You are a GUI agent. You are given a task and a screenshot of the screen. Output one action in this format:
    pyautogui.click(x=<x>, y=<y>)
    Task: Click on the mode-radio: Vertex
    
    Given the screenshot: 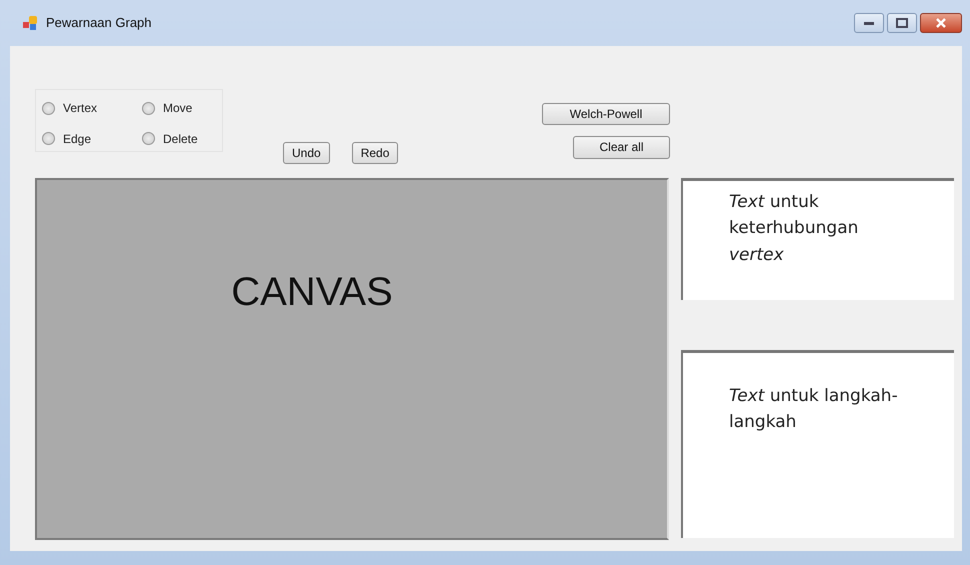 What is the action you would take?
    pyautogui.click(x=92, y=108)
    